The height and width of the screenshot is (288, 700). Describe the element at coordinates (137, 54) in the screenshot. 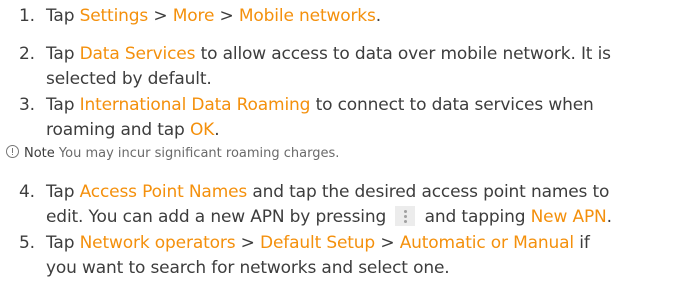

I see `option-data-services: Data Services` at that location.